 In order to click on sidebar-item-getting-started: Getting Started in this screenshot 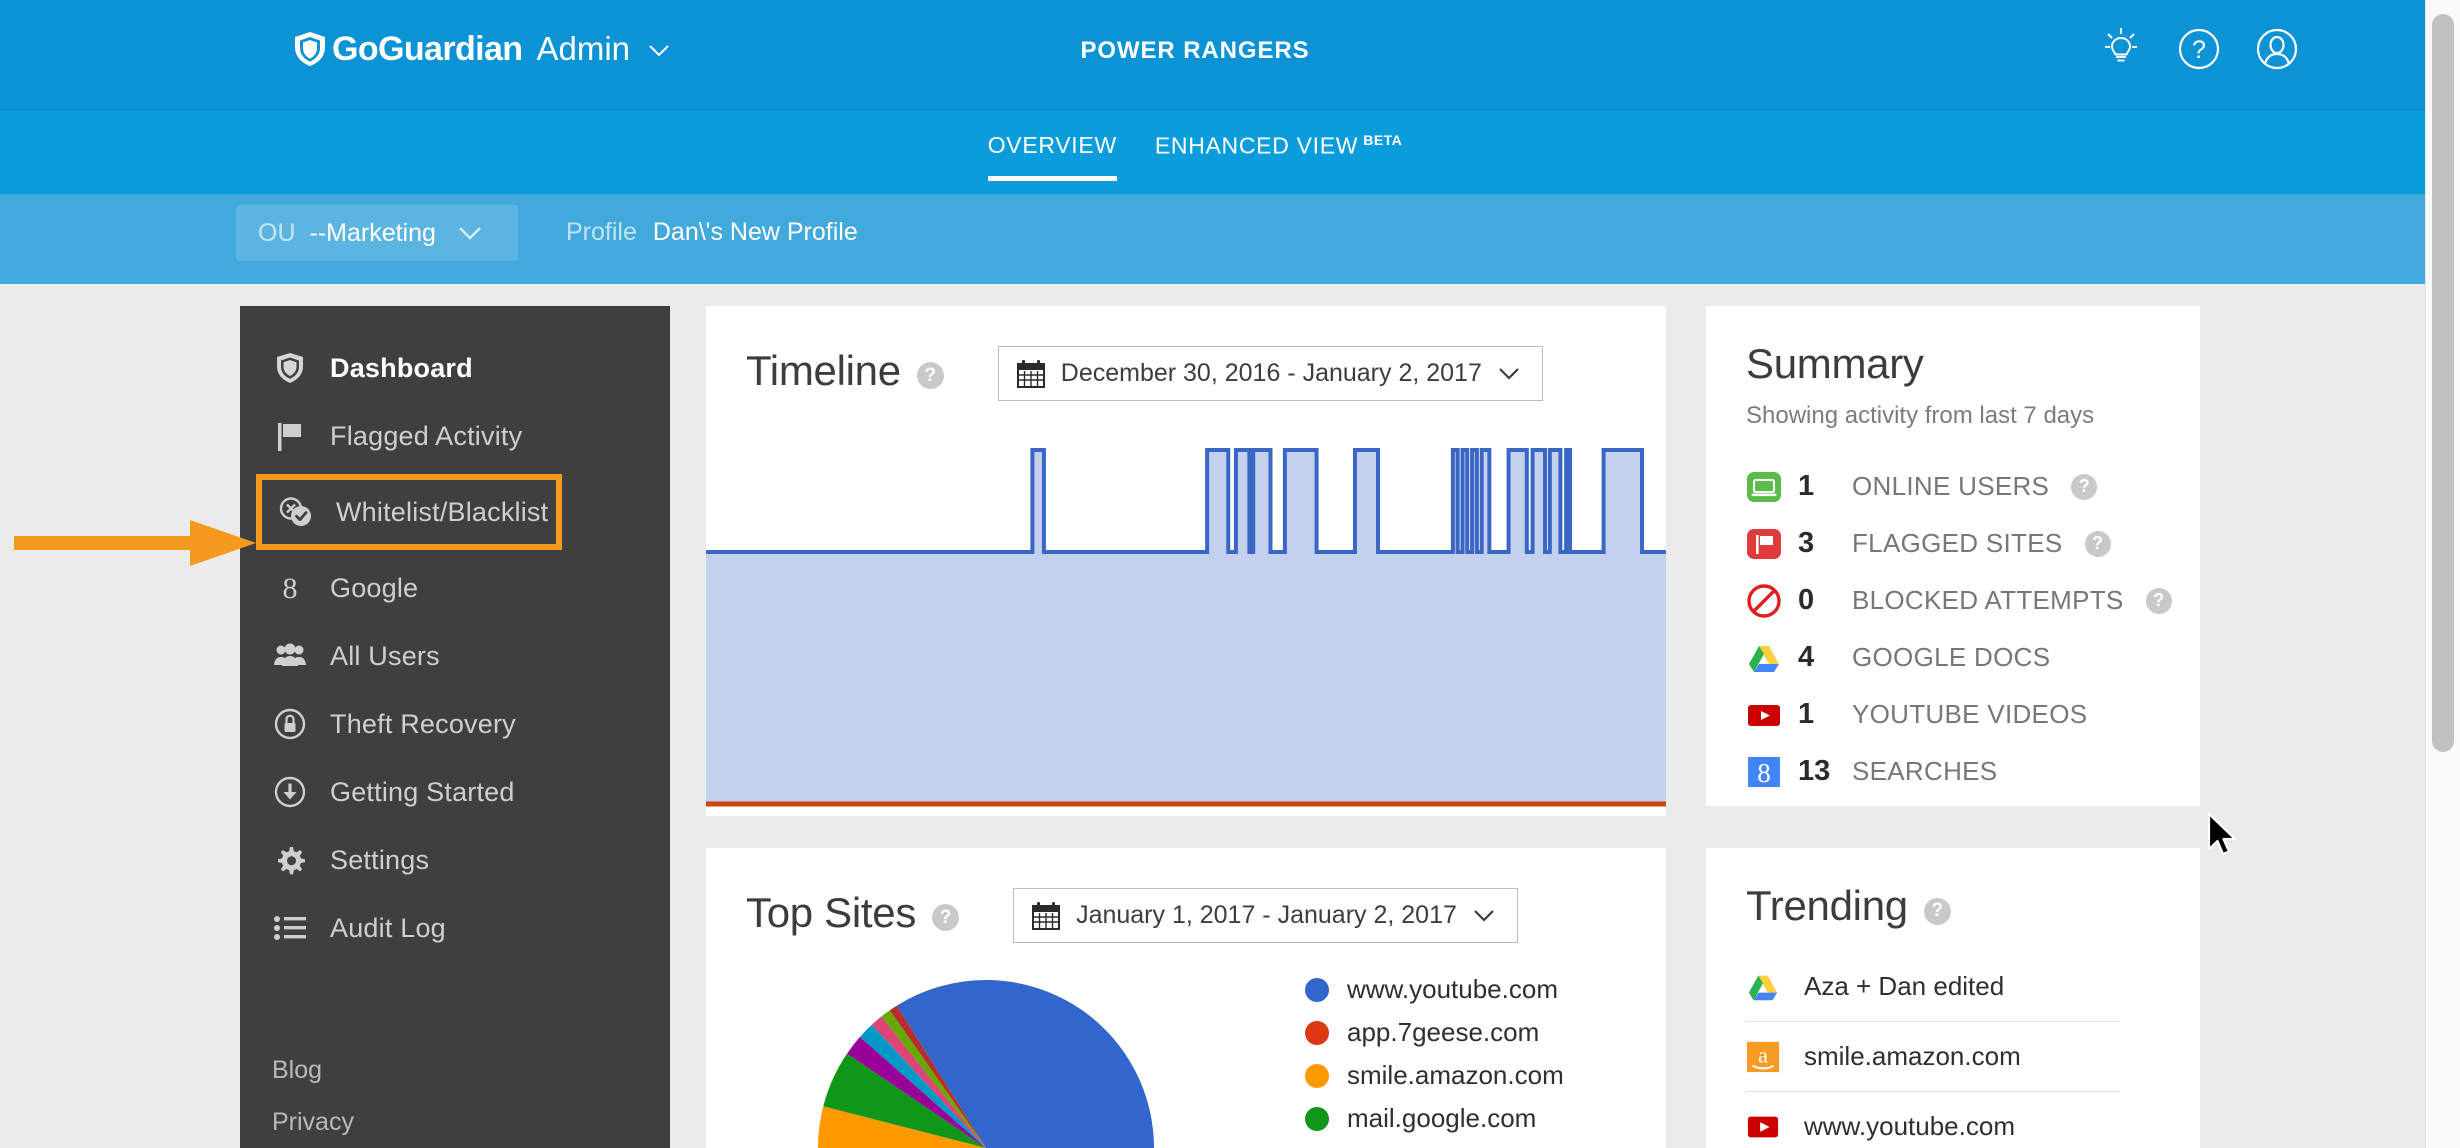, I will do `click(455, 792)`.